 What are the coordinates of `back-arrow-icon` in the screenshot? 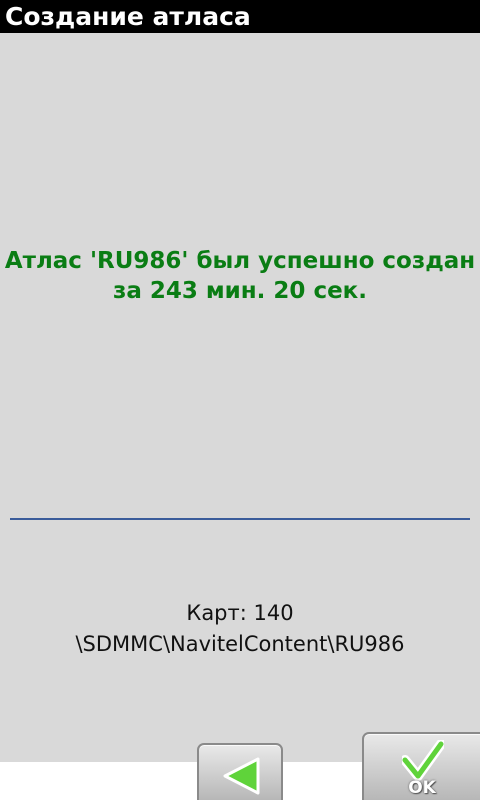 It's located at (241, 776).